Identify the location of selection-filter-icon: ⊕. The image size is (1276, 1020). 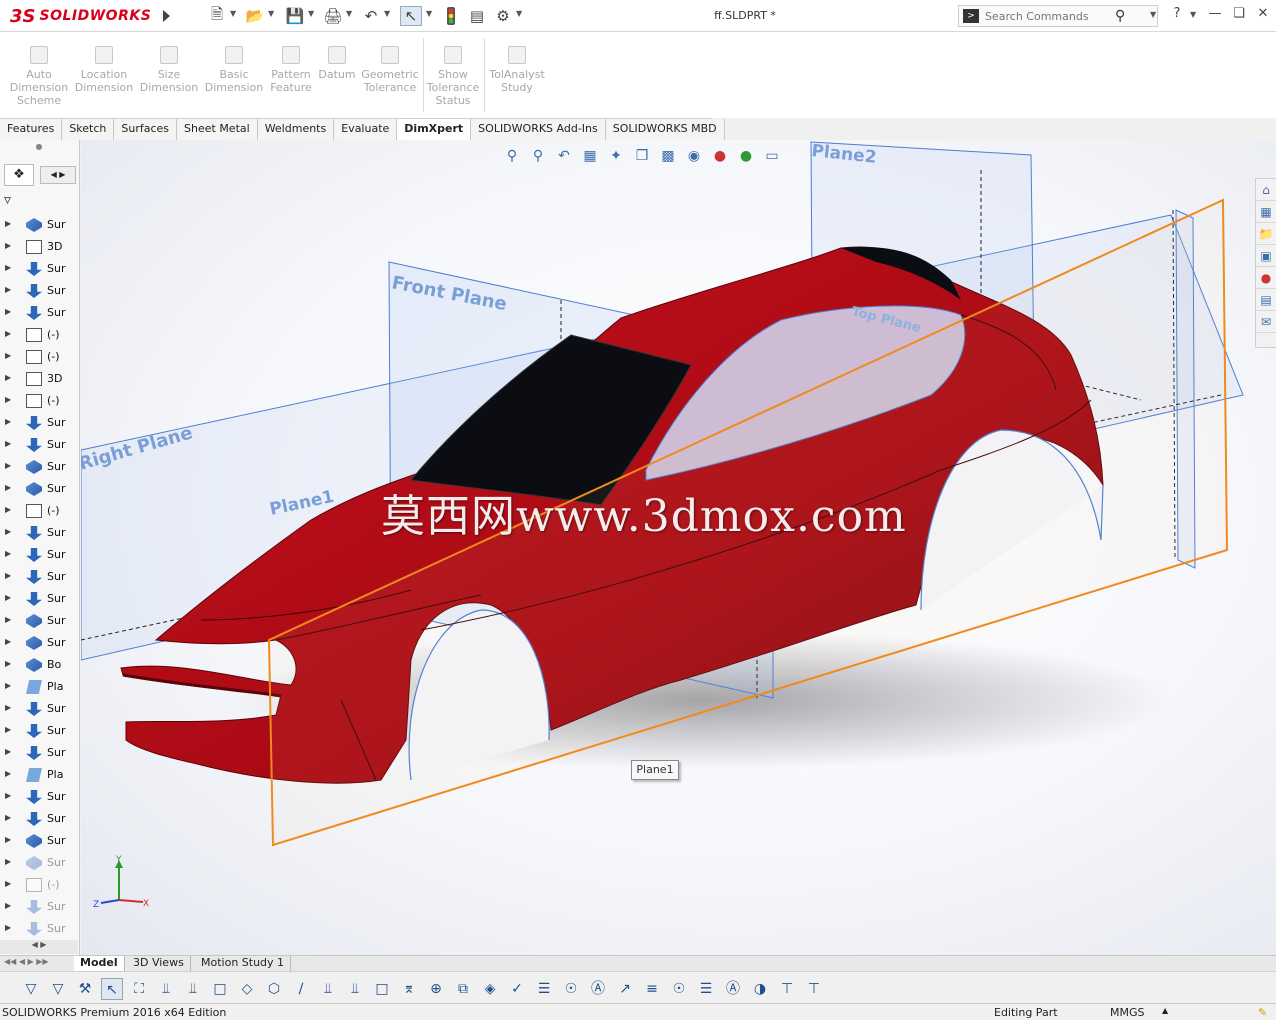
(436, 989).